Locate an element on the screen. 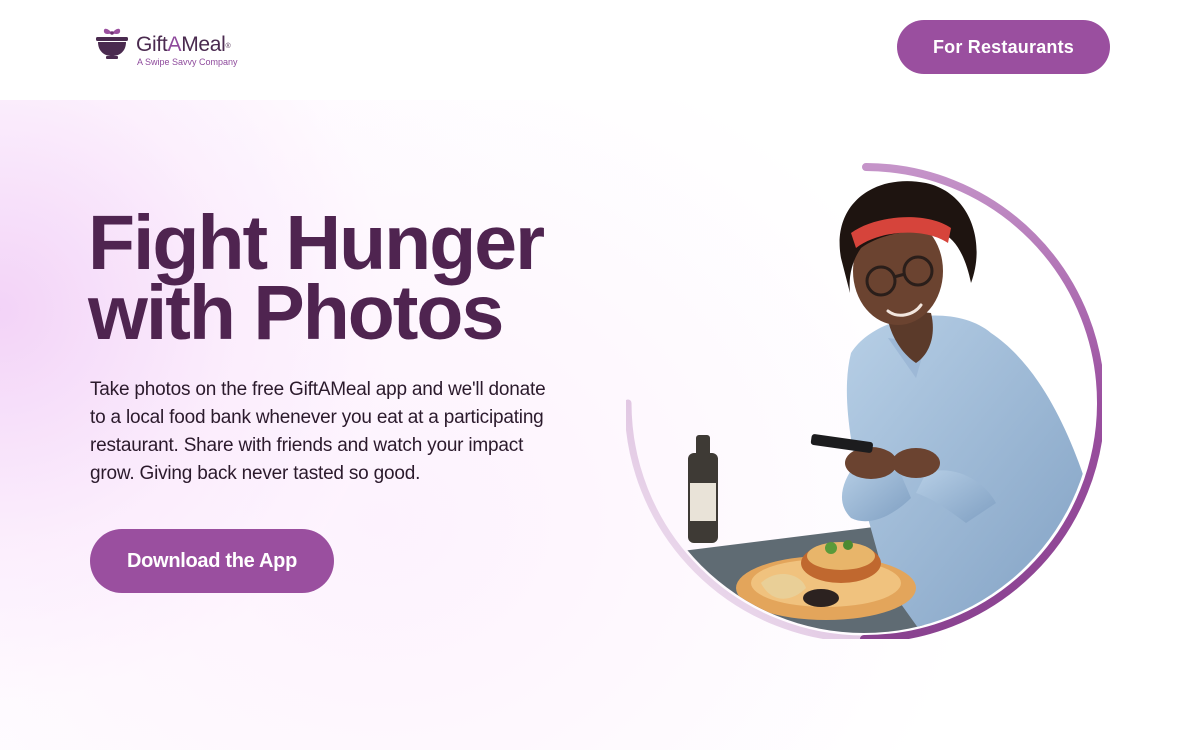 The image size is (1200, 750). bowl-with-bow-icon is located at coordinates (112, 43).